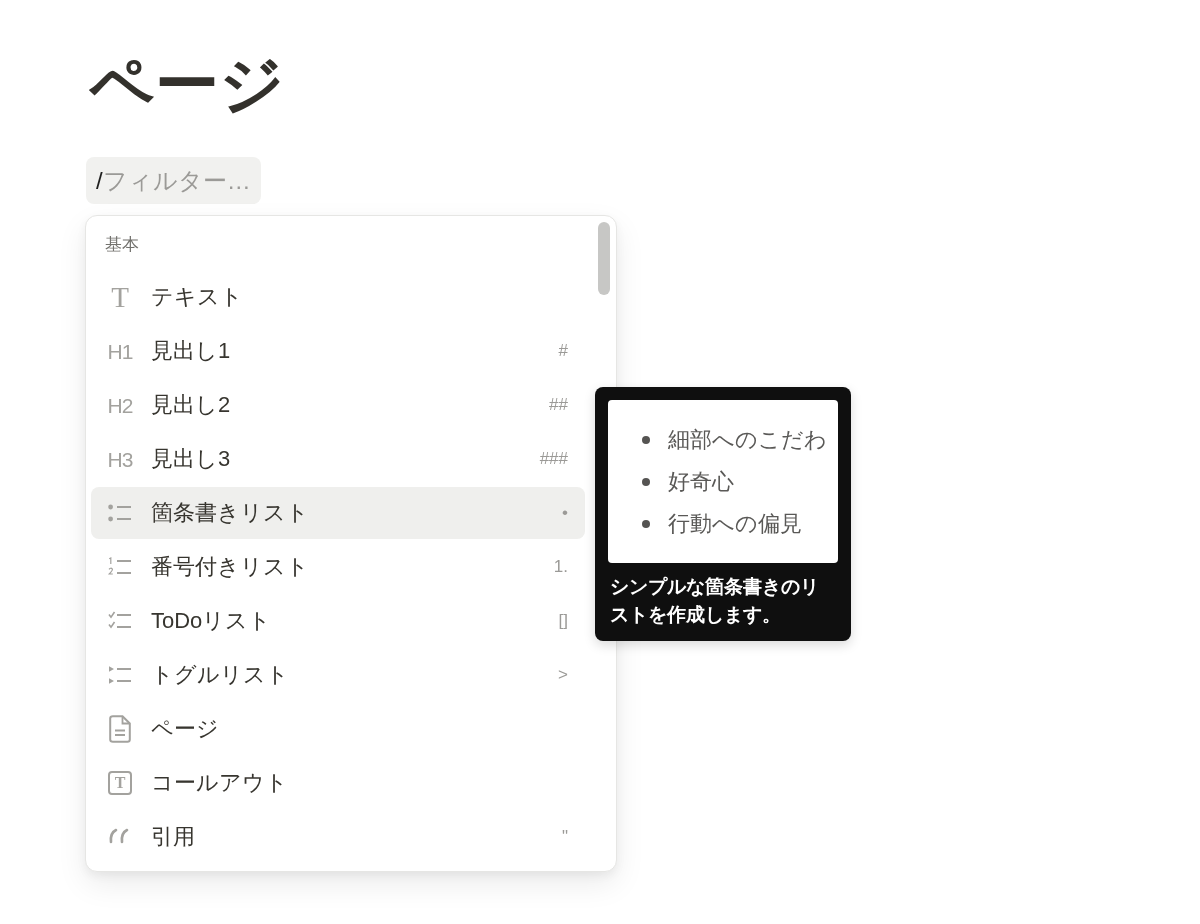 This screenshot has height=924, width=1200. What do you see at coordinates (120, 567) in the screenshot?
I see `numbered-list-icon` at bounding box center [120, 567].